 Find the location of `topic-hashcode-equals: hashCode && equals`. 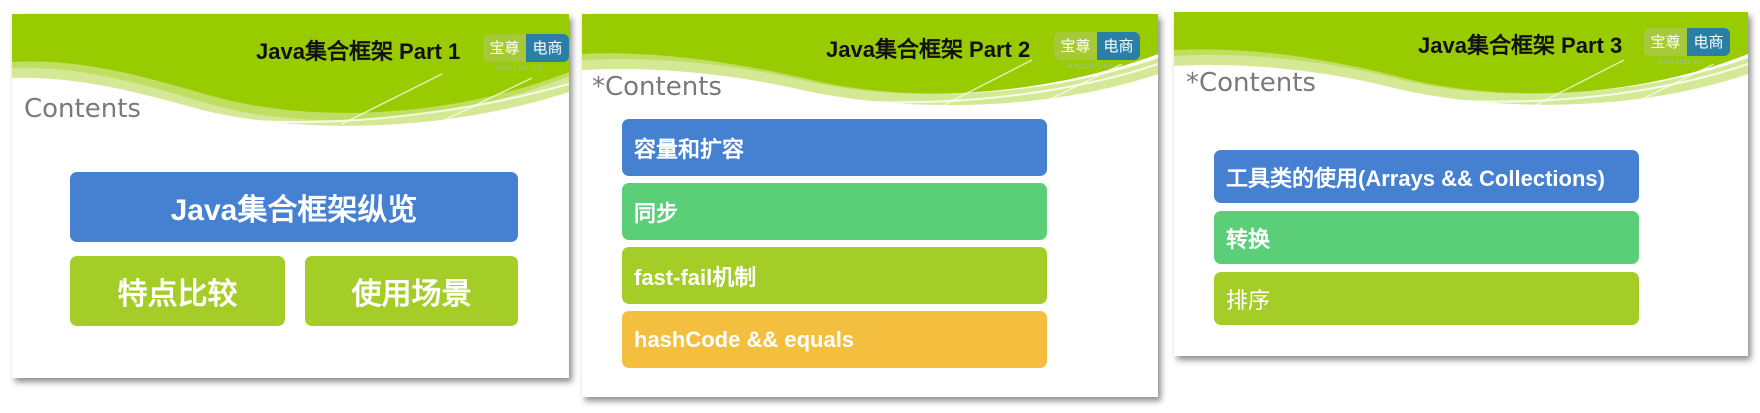

topic-hashcode-equals: hashCode && equals is located at coordinates (834, 339).